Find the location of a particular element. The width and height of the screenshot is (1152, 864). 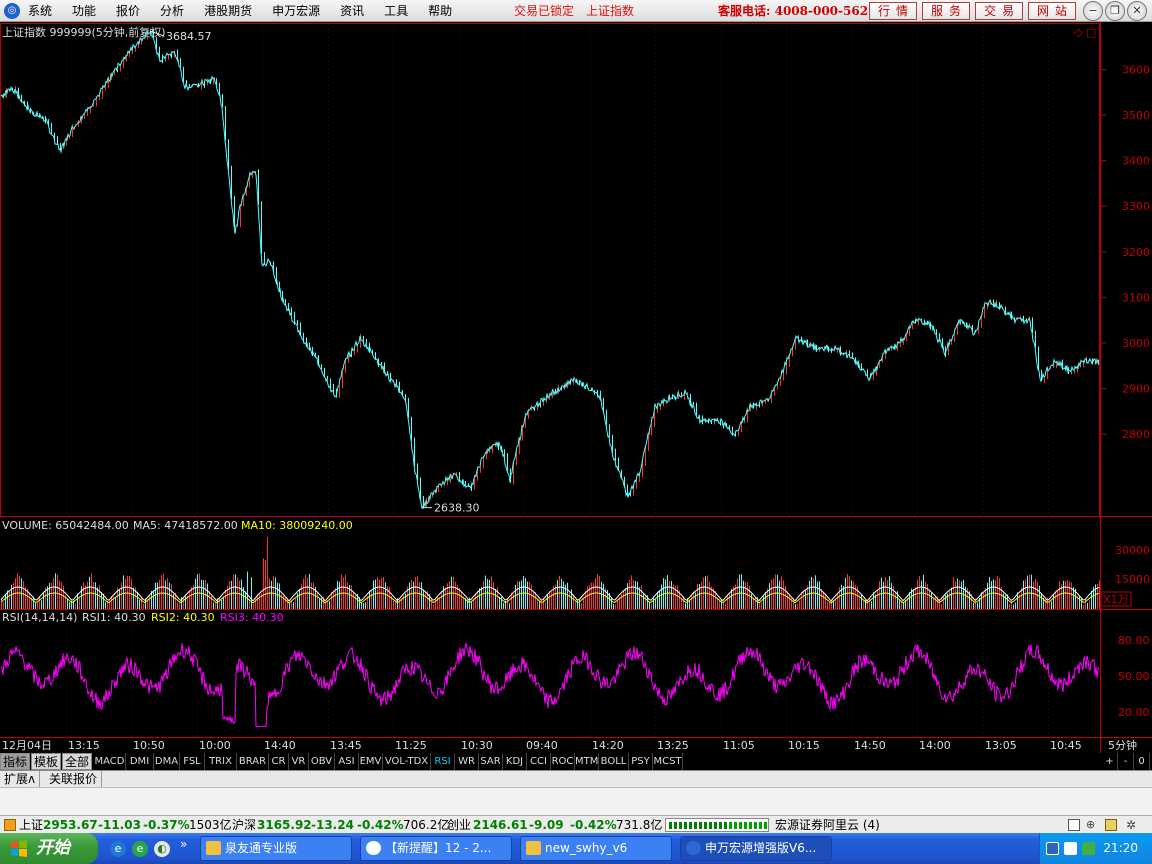

zoom-reset-button: 0 is located at coordinates (1142, 761).